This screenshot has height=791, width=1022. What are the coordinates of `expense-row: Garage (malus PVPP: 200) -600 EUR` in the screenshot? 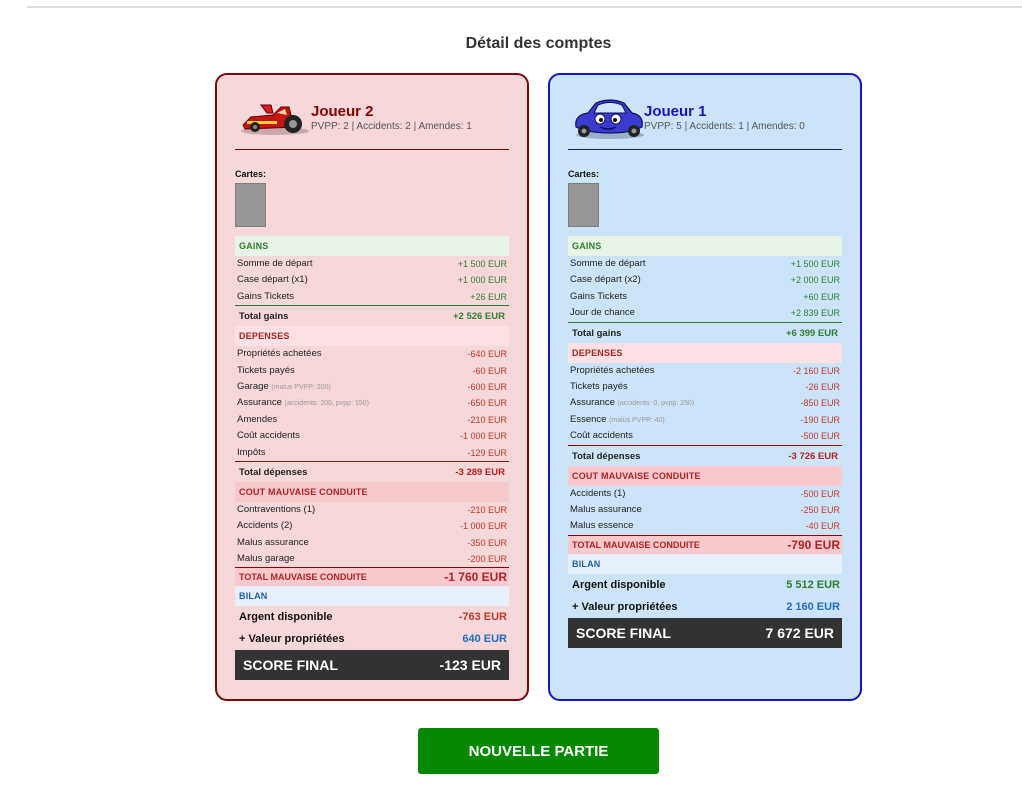 It's located at (372, 387).